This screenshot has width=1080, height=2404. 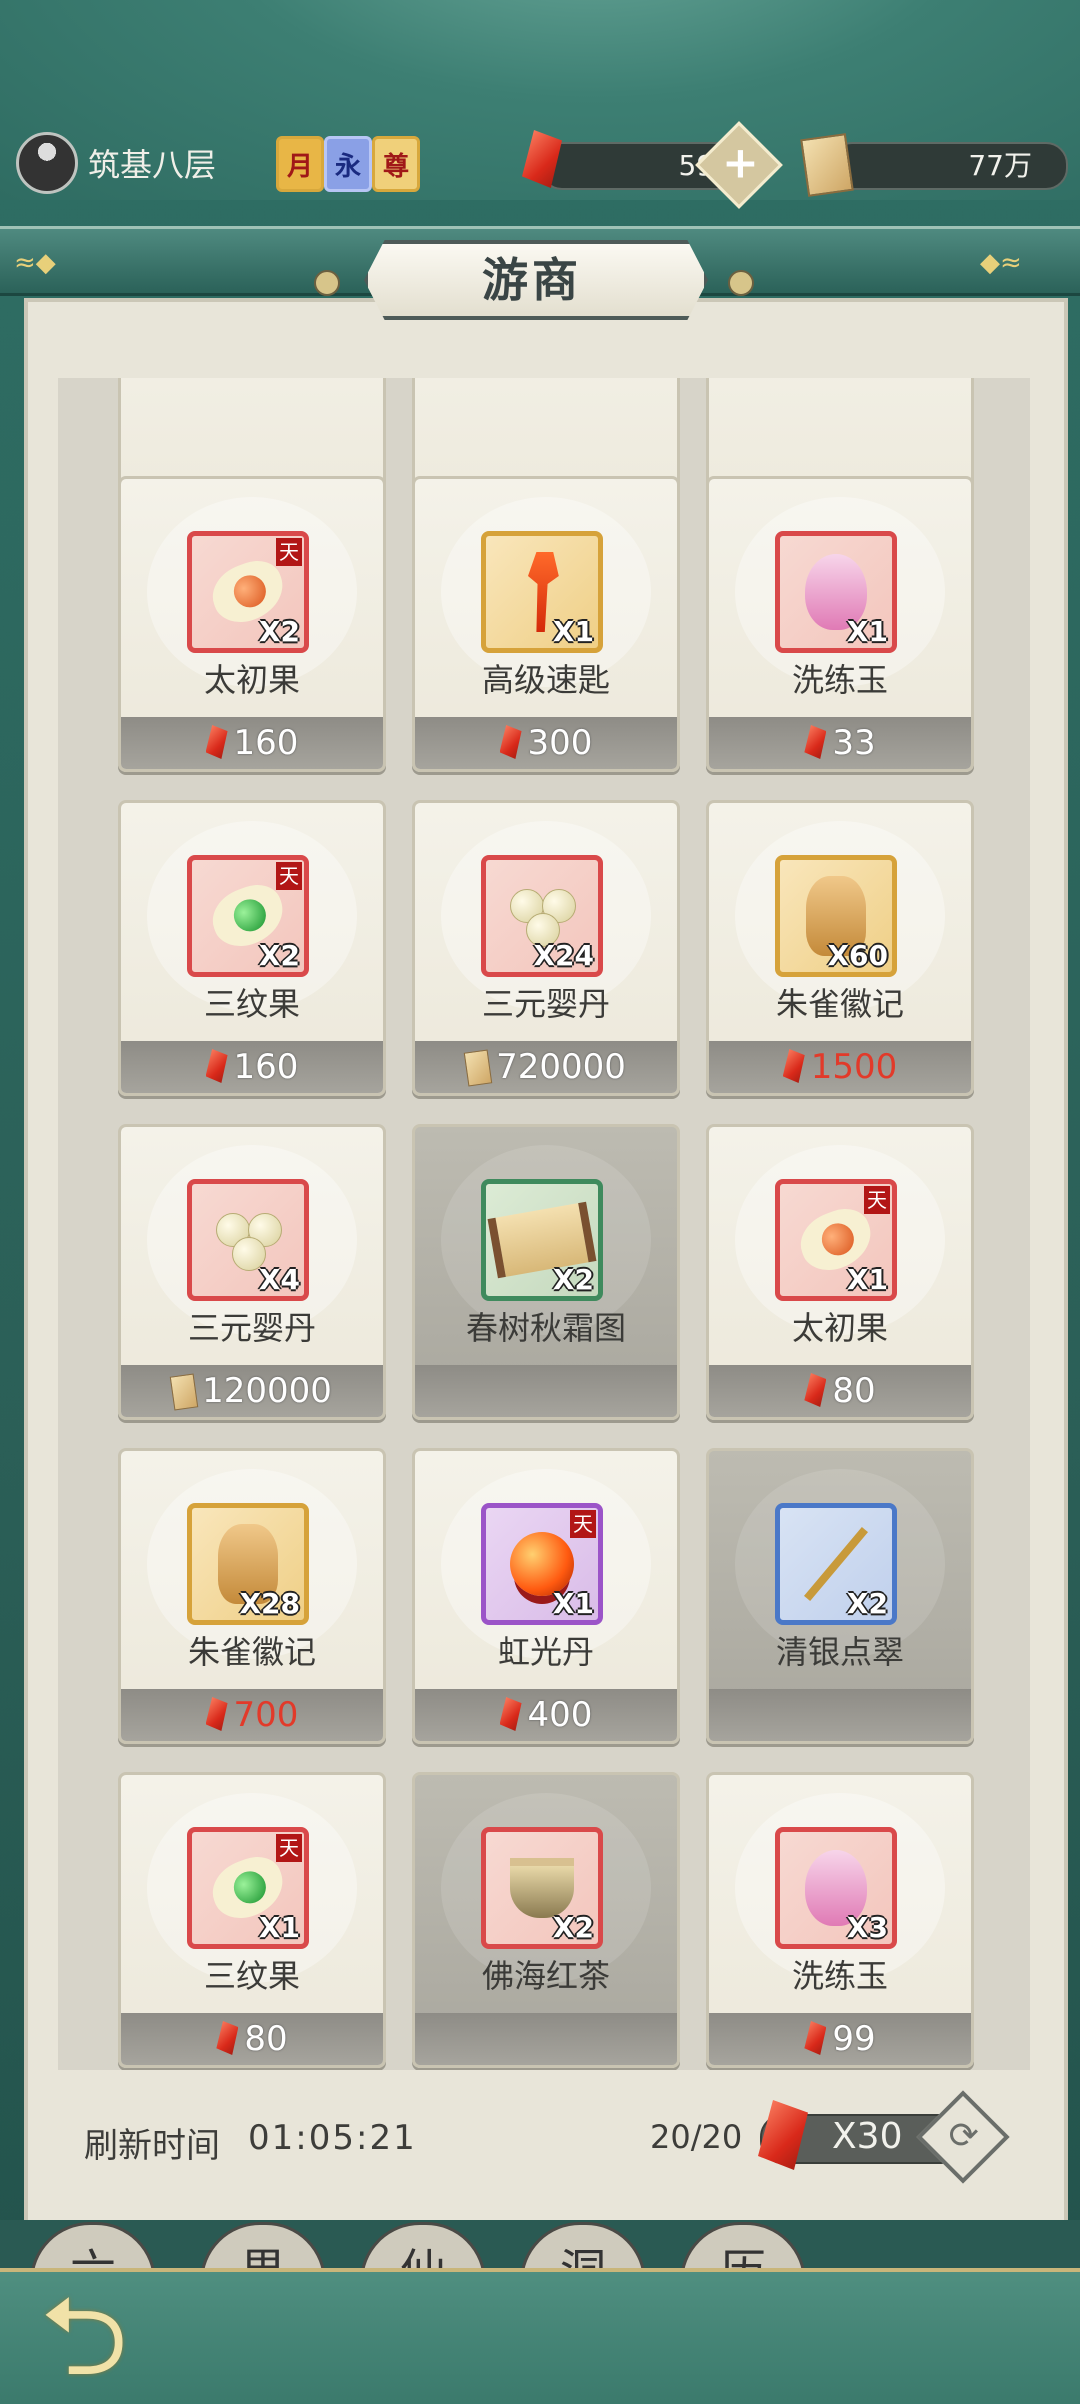 What do you see at coordinates (152, 165) in the screenshot?
I see `cultivation-realm: 筑基八层` at bounding box center [152, 165].